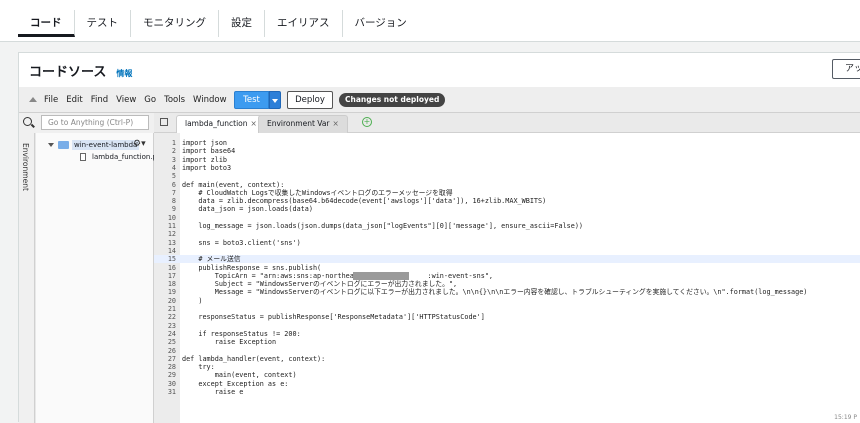 The image size is (860, 423). I want to click on tab-lambda-function: lambda_function ×, so click(221, 124).